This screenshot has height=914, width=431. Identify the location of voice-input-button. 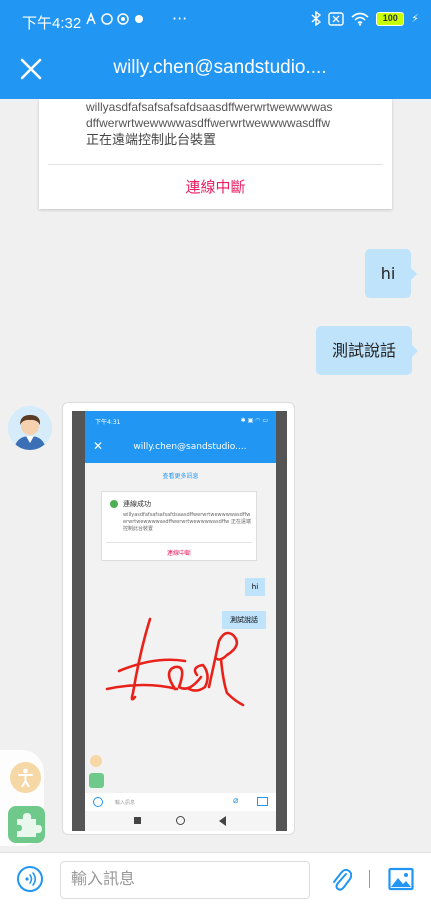
(30, 879).